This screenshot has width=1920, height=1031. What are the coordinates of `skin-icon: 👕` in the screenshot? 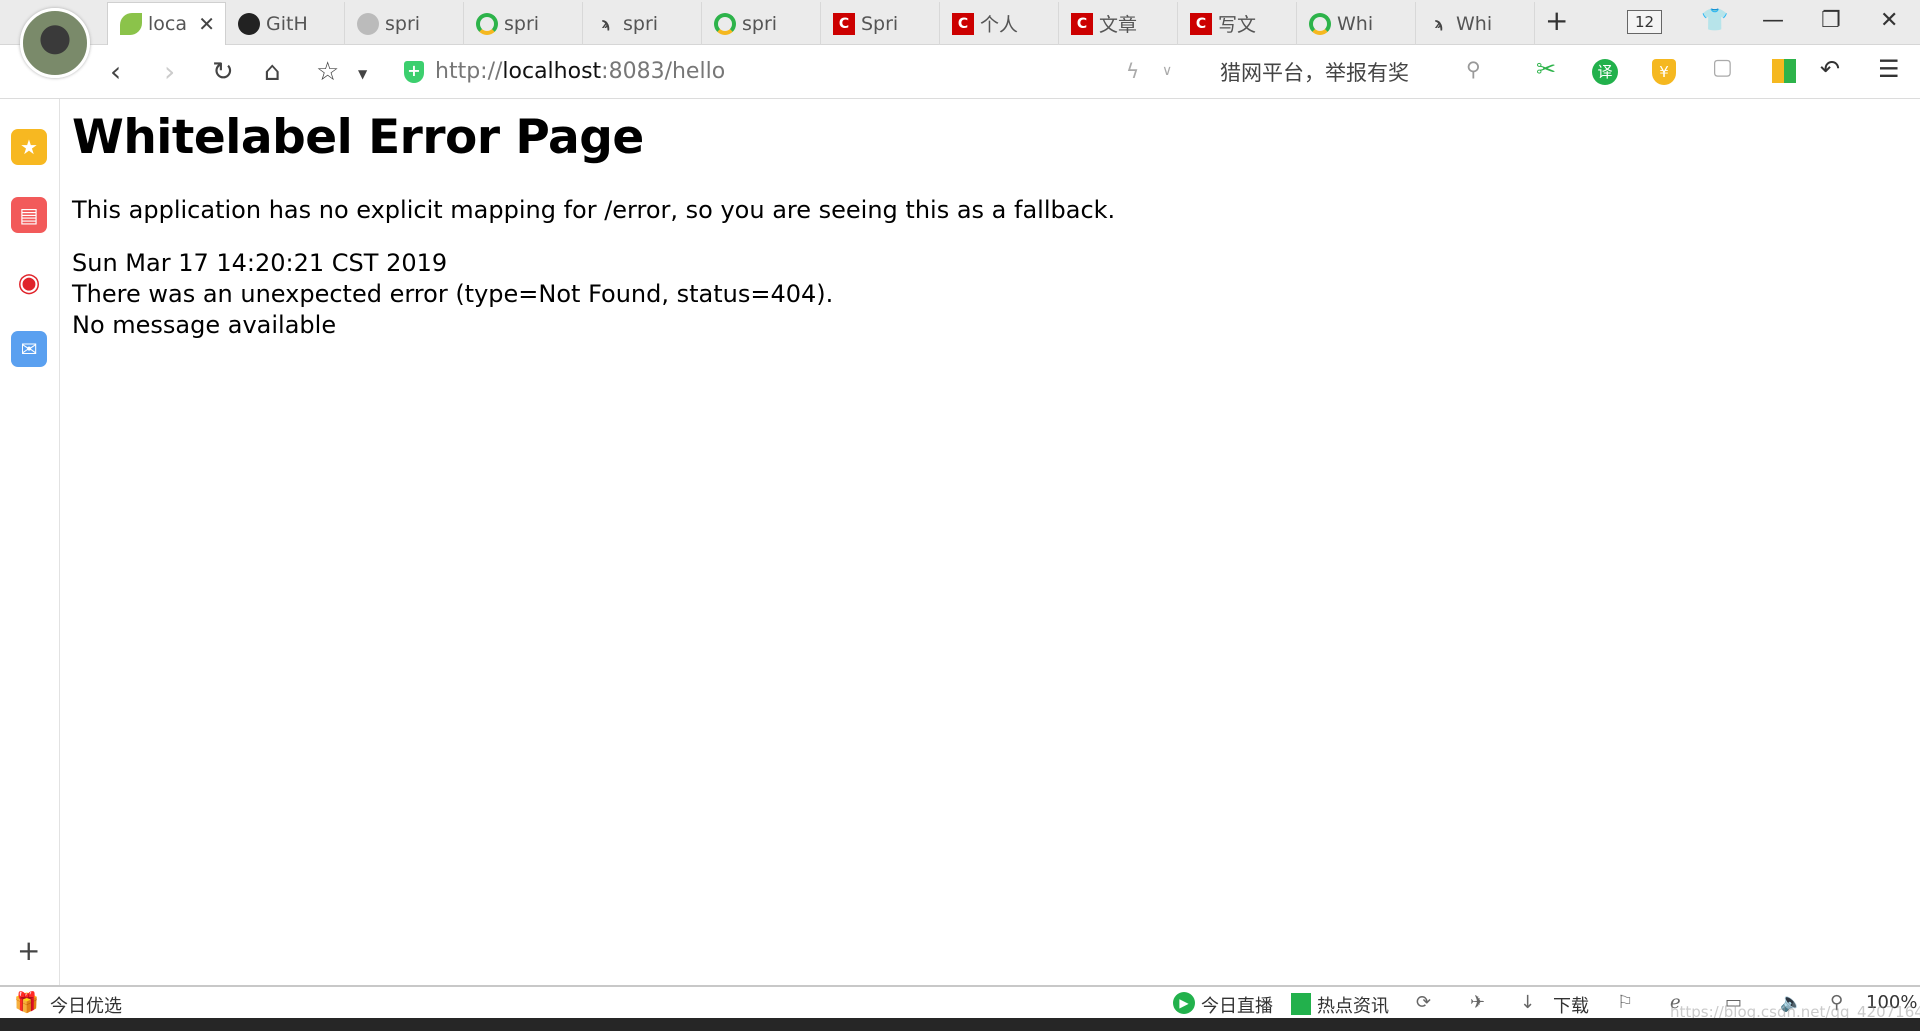 It's located at (1714, 20).